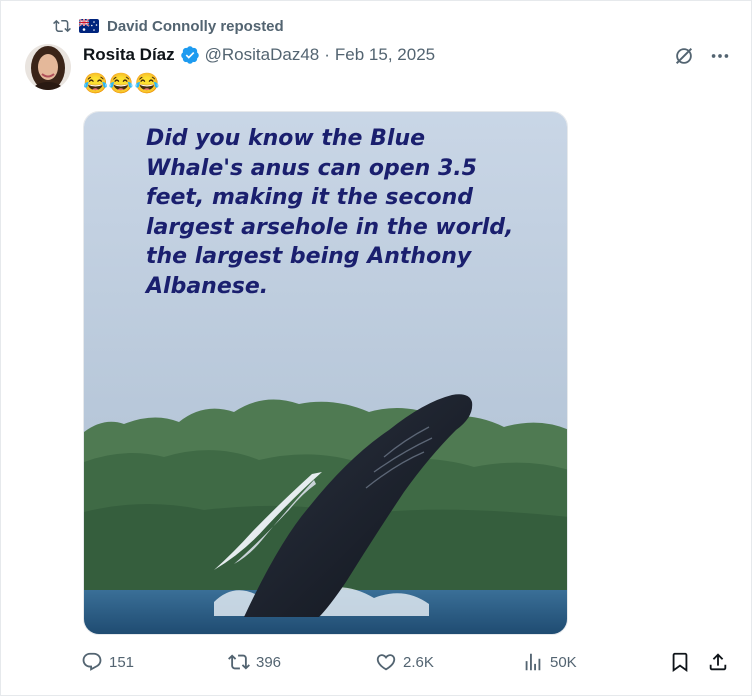 Image resolution: width=754 pixels, height=698 pixels. I want to click on views-chart-icon, so click(533, 662).